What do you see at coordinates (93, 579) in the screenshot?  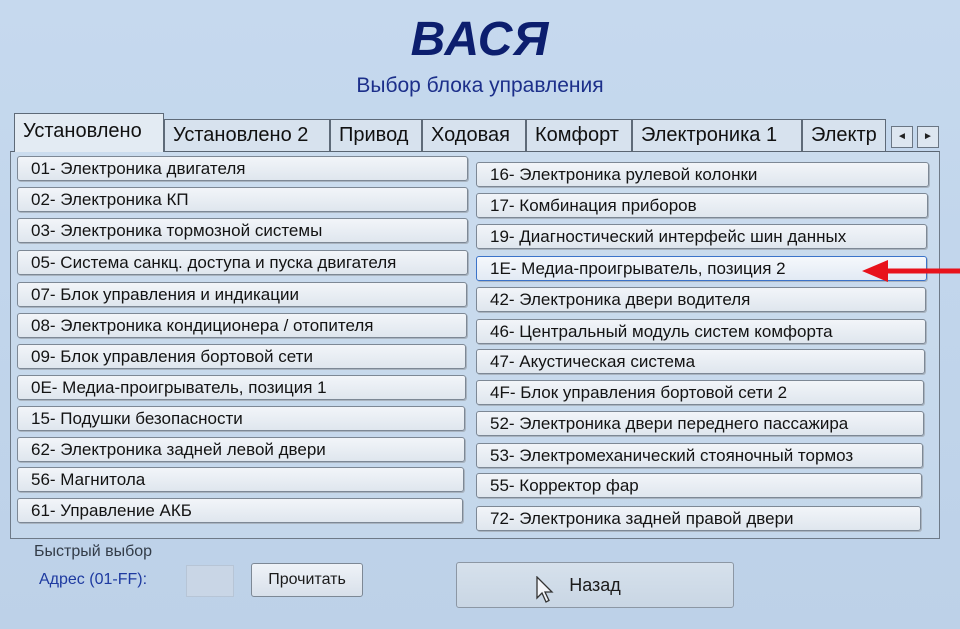 I see `address-label: Адрес (01-FF):` at bounding box center [93, 579].